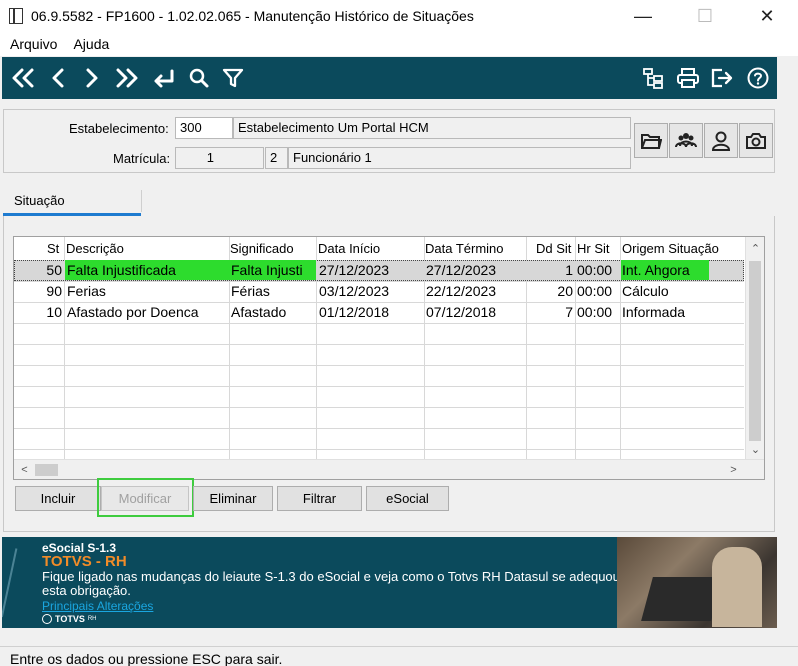 This screenshot has width=798, height=666. Describe the element at coordinates (550, 312) in the screenshot. I see `cell-dd-sit: 7` at that location.